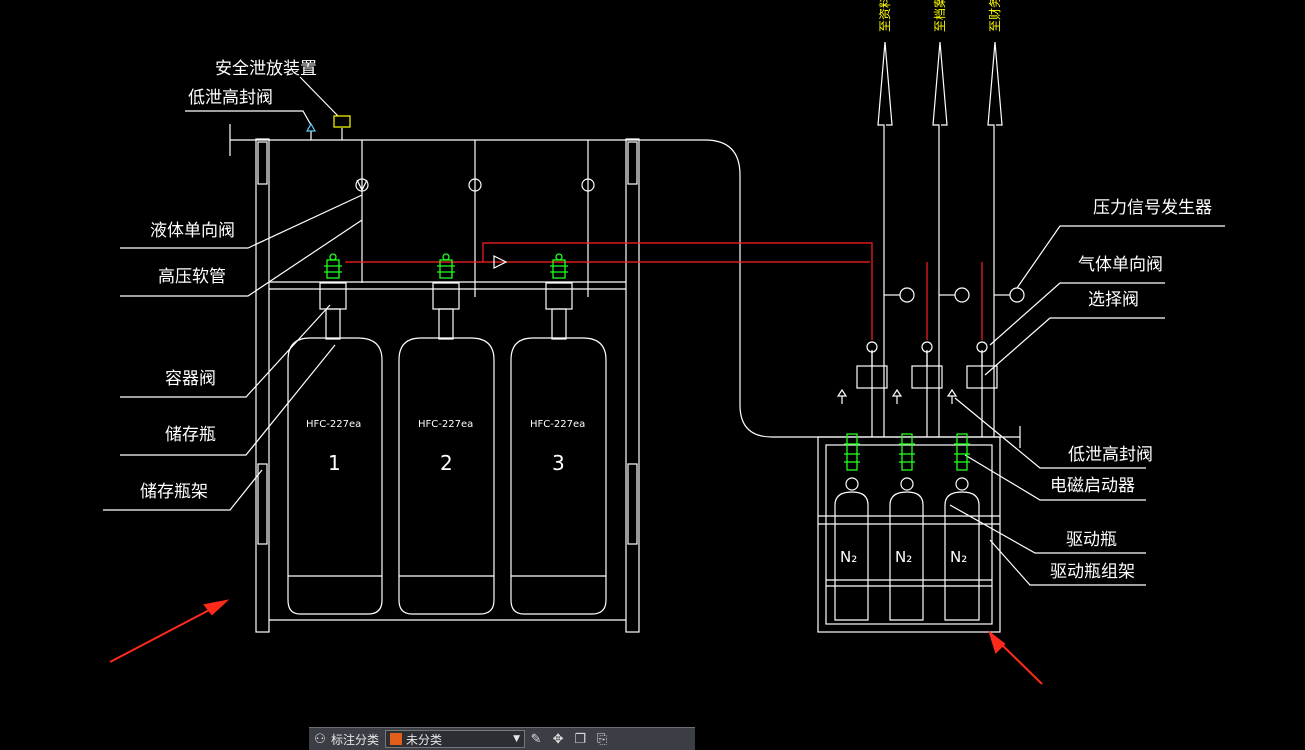 This screenshot has width=1305, height=750. I want to click on paste-icon: ⎘, so click(602, 739).